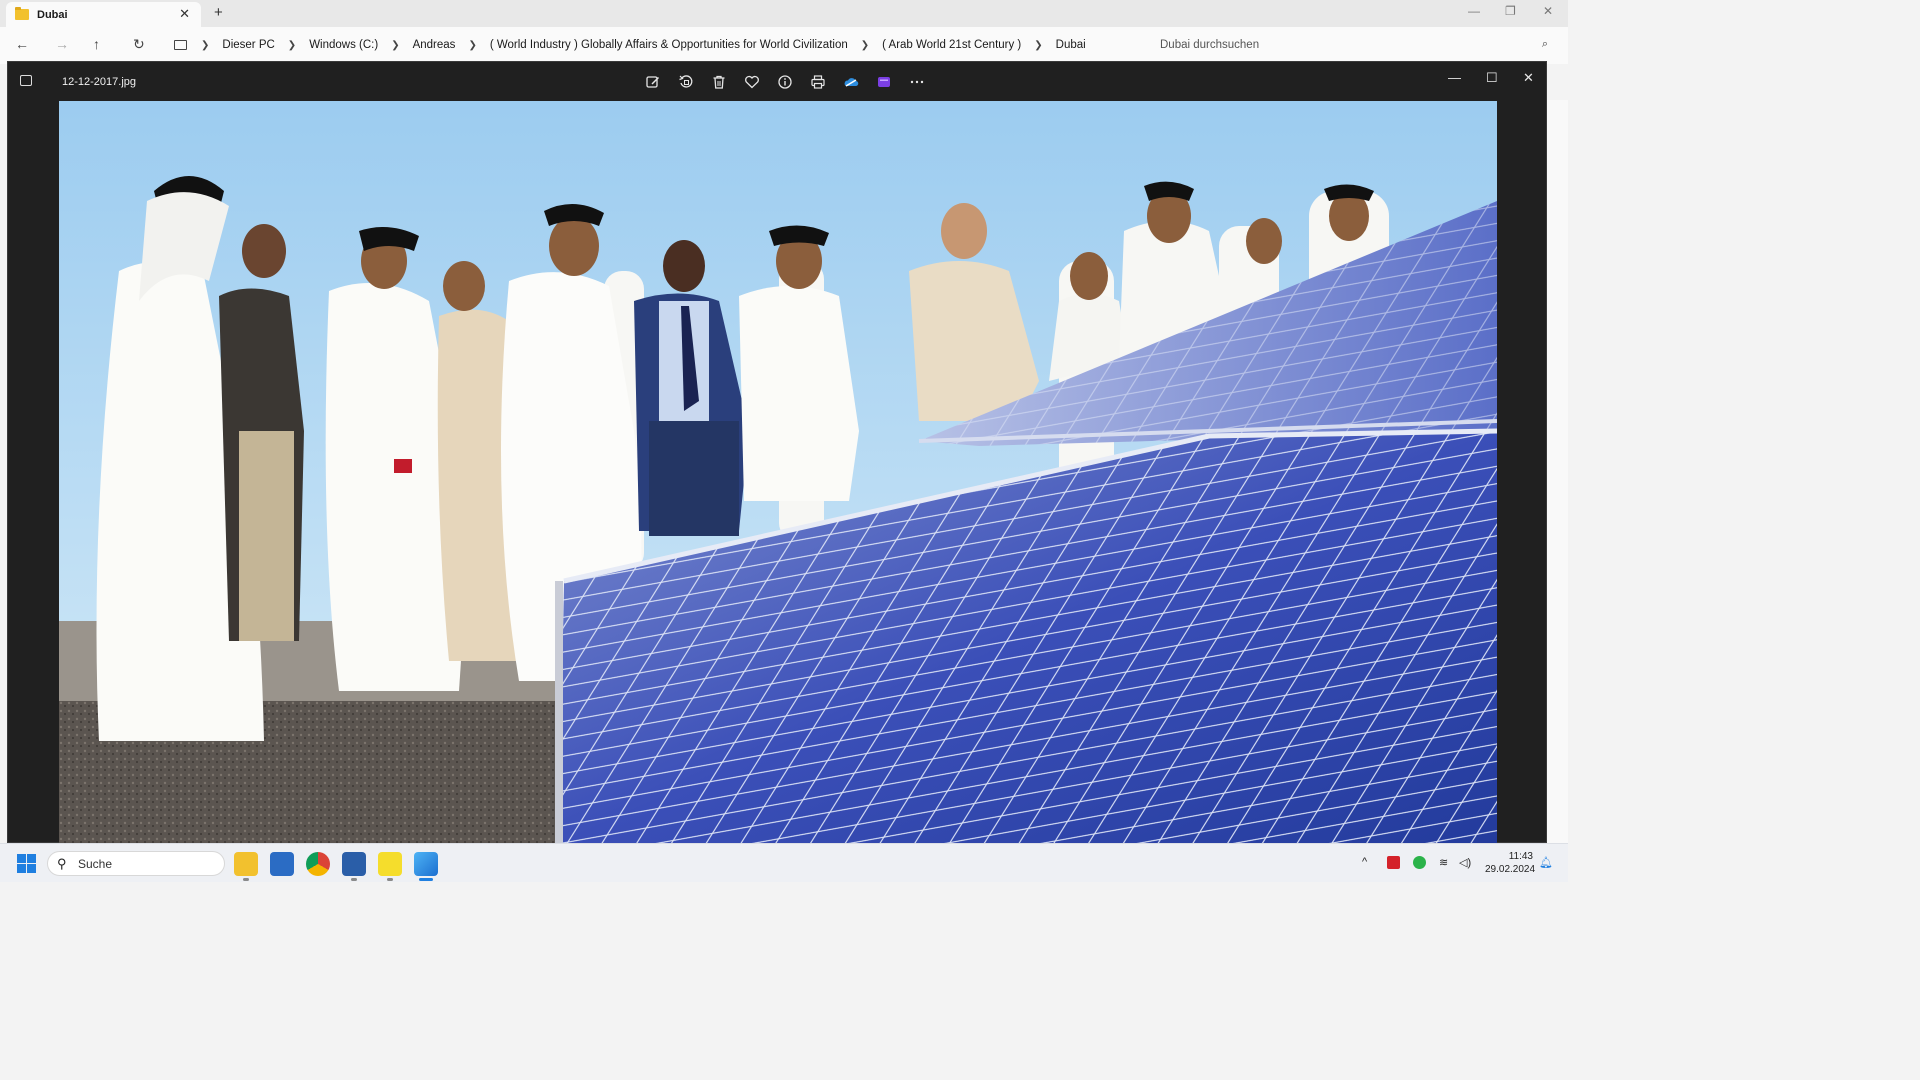  I want to click on breadcrumb-item: Andreas, so click(434, 45).